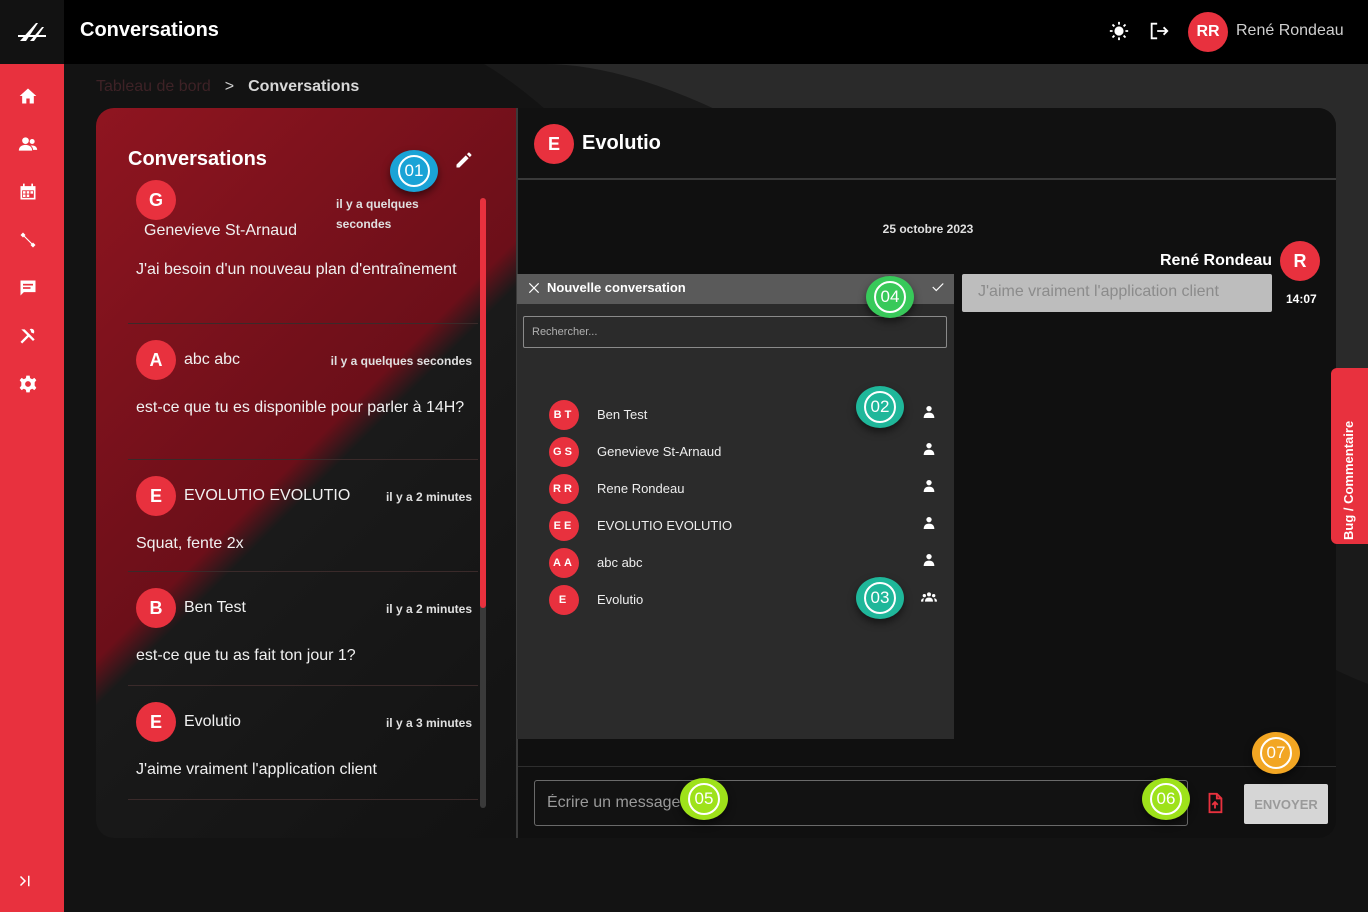  I want to click on close-icon, so click(535, 289).